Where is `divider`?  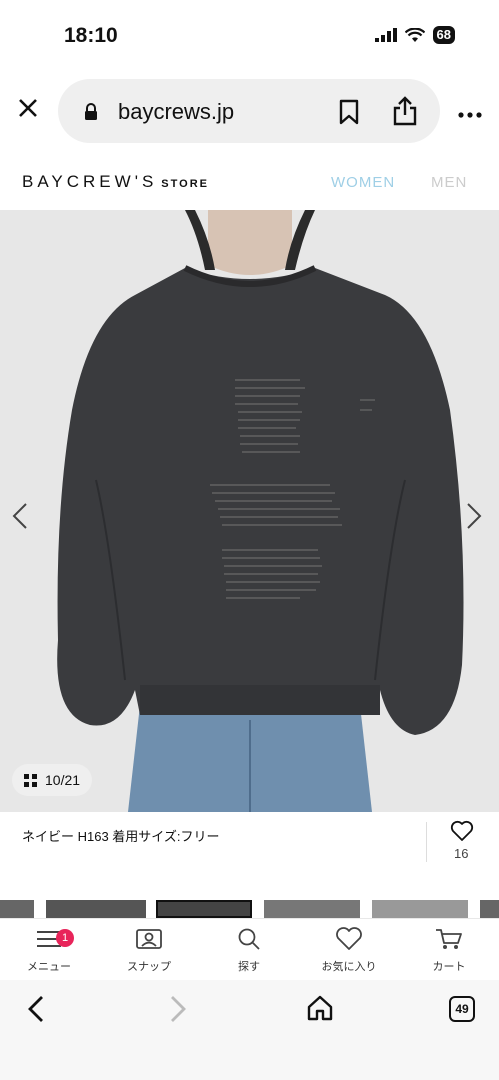
divider is located at coordinates (426, 842).